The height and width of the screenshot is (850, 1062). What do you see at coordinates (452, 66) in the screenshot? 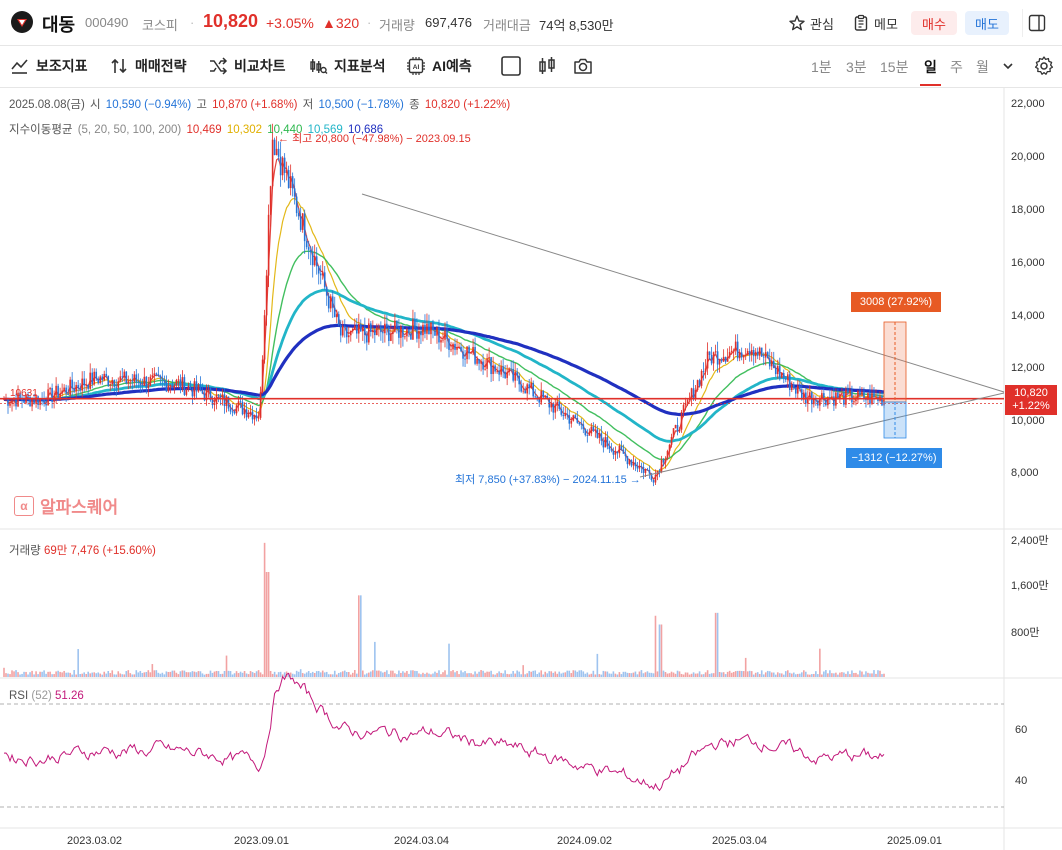
I see `toolbar-item-label: AI예측` at bounding box center [452, 66].